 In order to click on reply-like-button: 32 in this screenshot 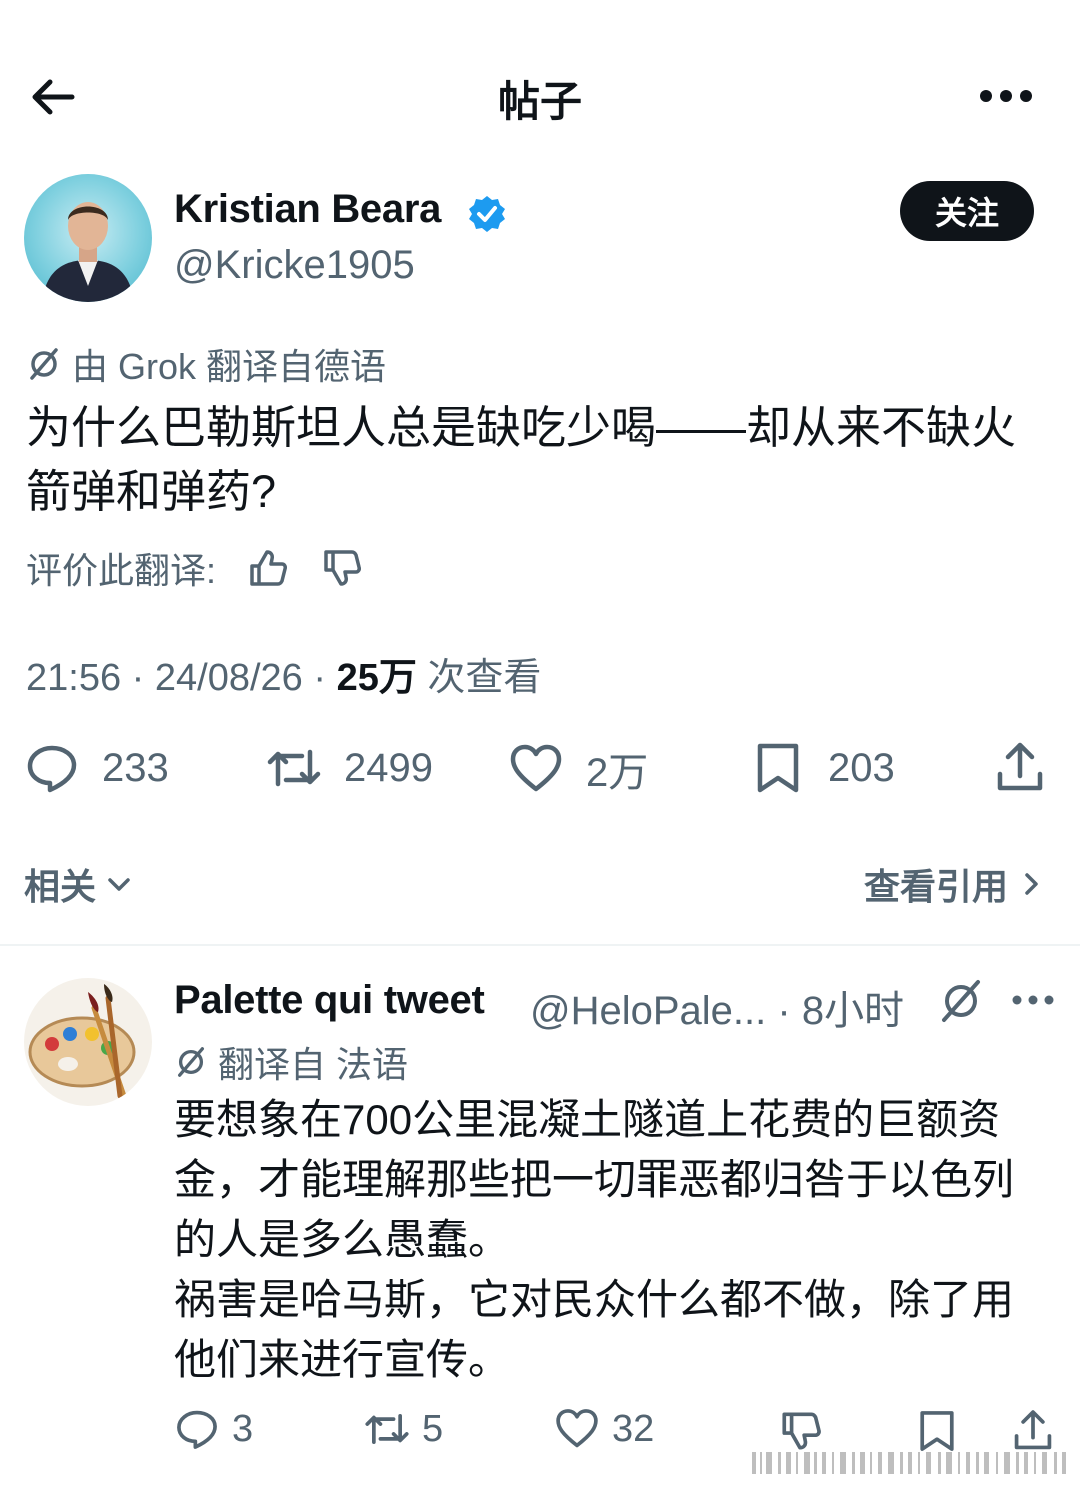, I will do `click(604, 1429)`.